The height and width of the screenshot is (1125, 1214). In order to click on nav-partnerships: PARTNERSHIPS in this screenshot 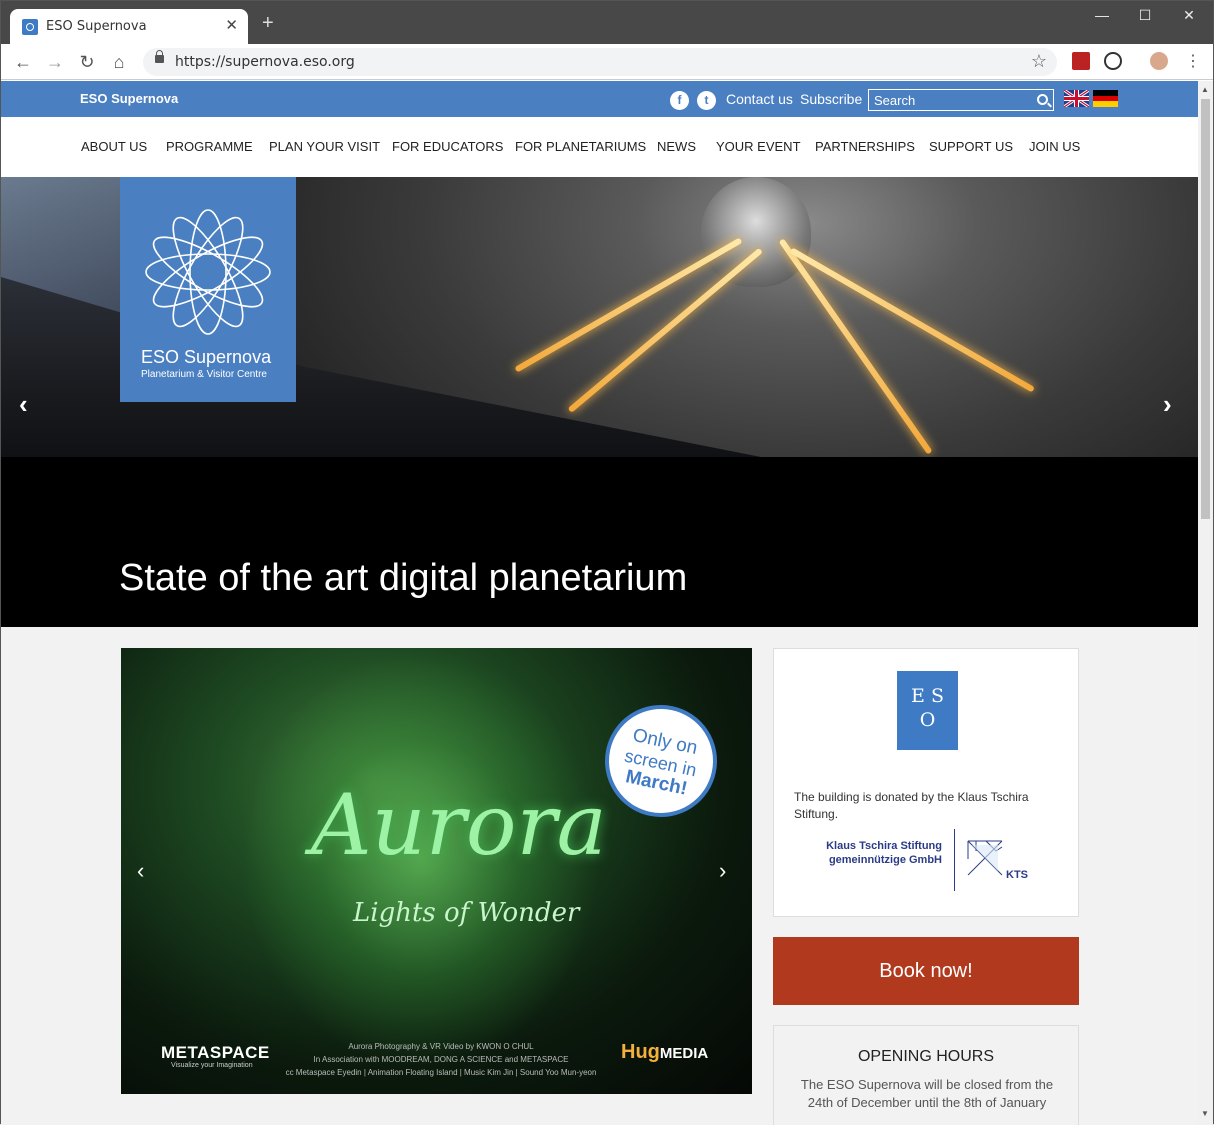, I will do `click(865, 146)`.